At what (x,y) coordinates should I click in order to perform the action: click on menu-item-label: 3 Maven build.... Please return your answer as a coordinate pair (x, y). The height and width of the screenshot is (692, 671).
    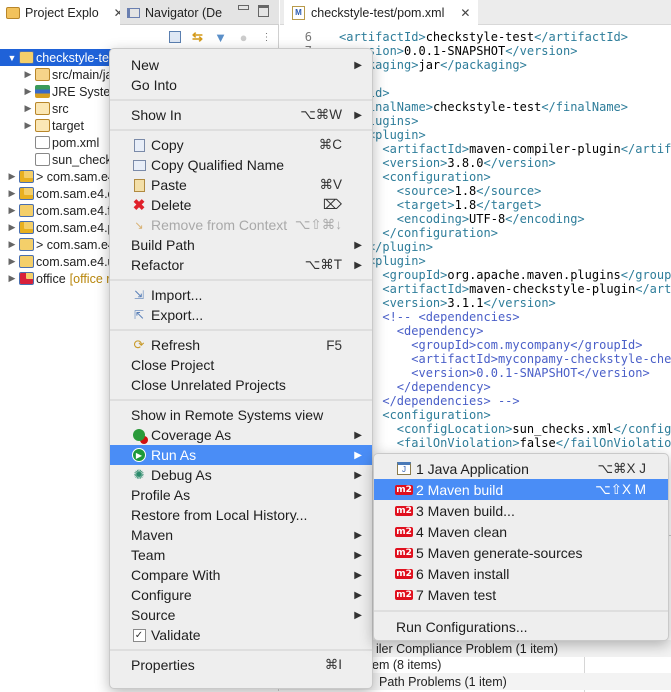
    Looking at the image, I should click on (465, 510).